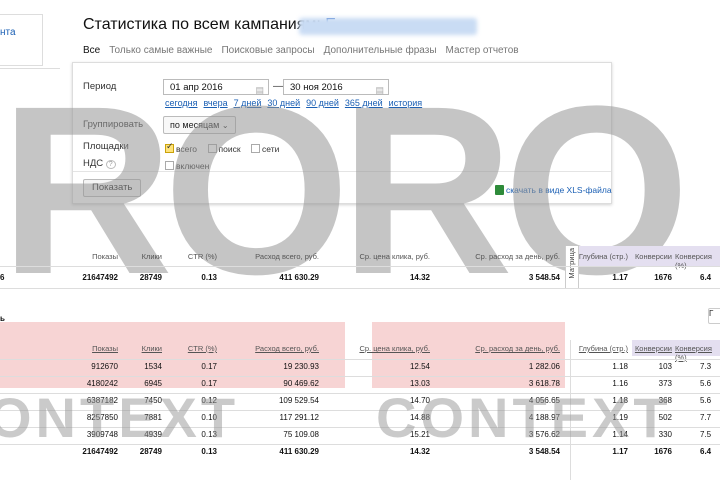 Image resolution: width=720 pixels, height=480 pixels. What do you see at coordinates (113, 124) in the screenshot?
I see `group-label: Группировать` at bounding box center [113, 124].